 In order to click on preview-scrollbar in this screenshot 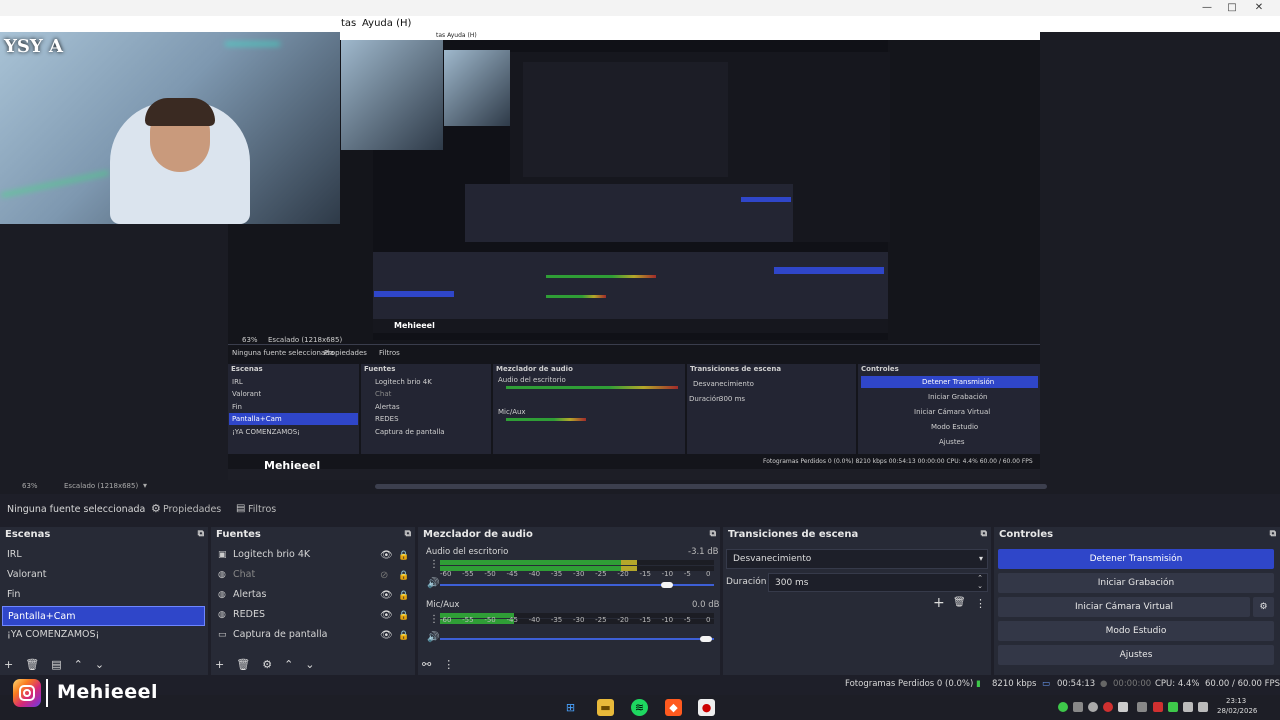, I will do `click(711, 486)`.